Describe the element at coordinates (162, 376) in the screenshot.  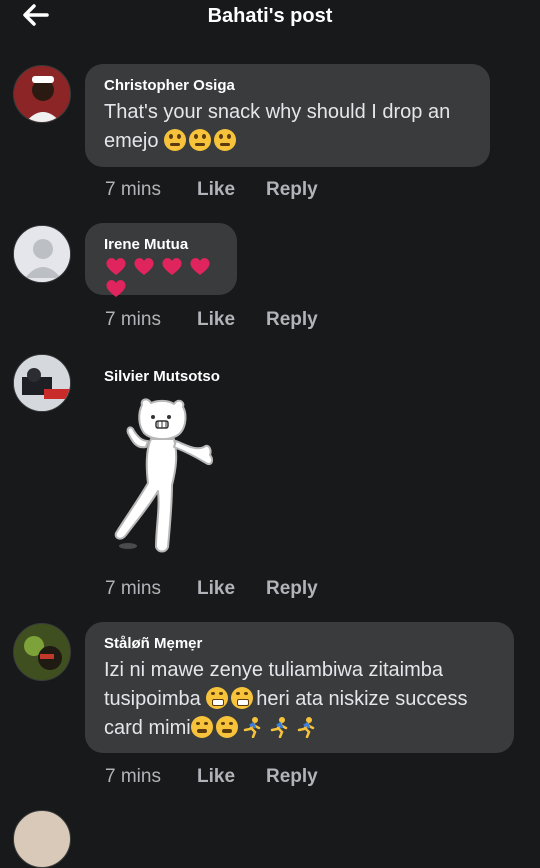
I see `comment-author: Silvier Mutsotso` at that location.